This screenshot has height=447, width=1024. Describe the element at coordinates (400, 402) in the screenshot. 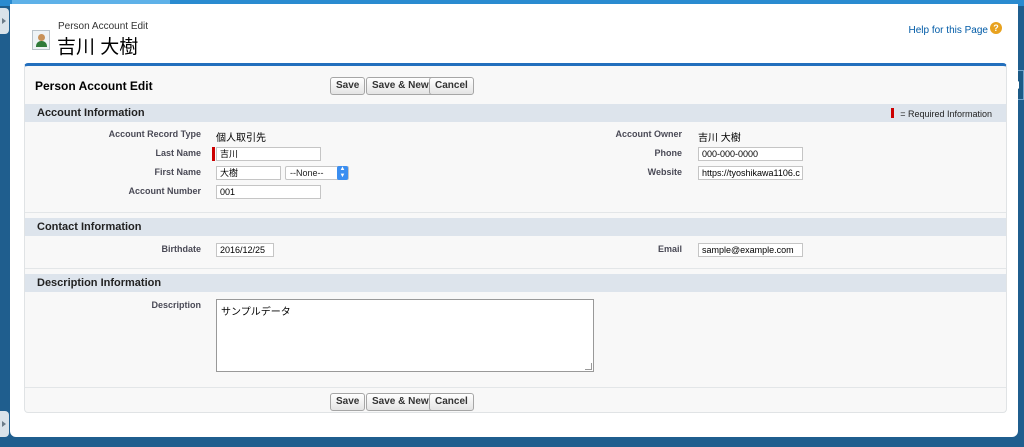

I see `save-new-button-bottom: Save & New` at that location.